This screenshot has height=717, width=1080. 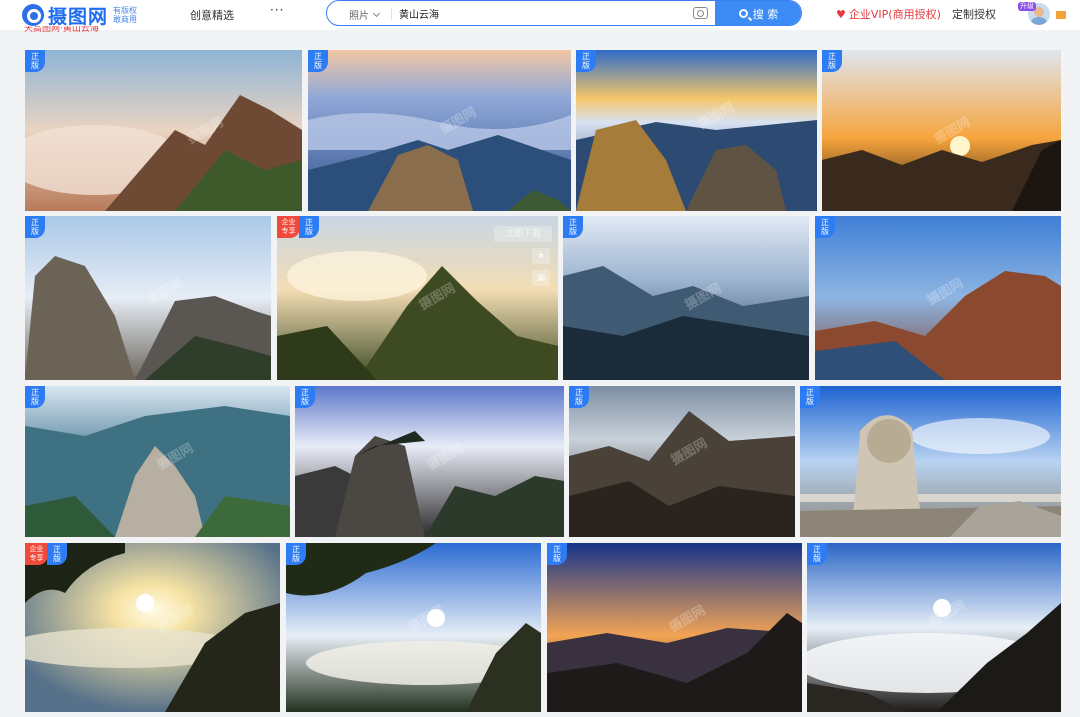 I want to click on logo-slogan: 有版权 敢商用, so click(x=125, y=15).